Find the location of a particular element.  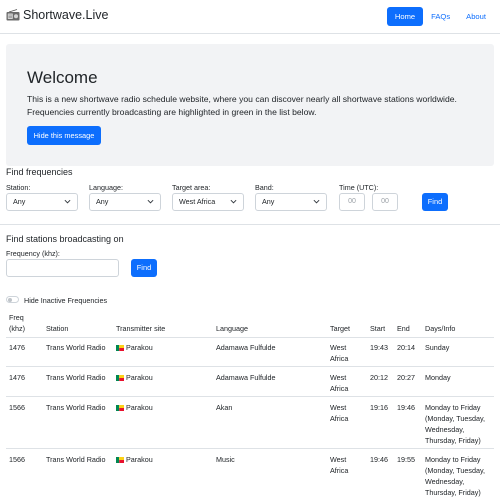

cell-start: 19:46 is located at coordinates (379, 459).